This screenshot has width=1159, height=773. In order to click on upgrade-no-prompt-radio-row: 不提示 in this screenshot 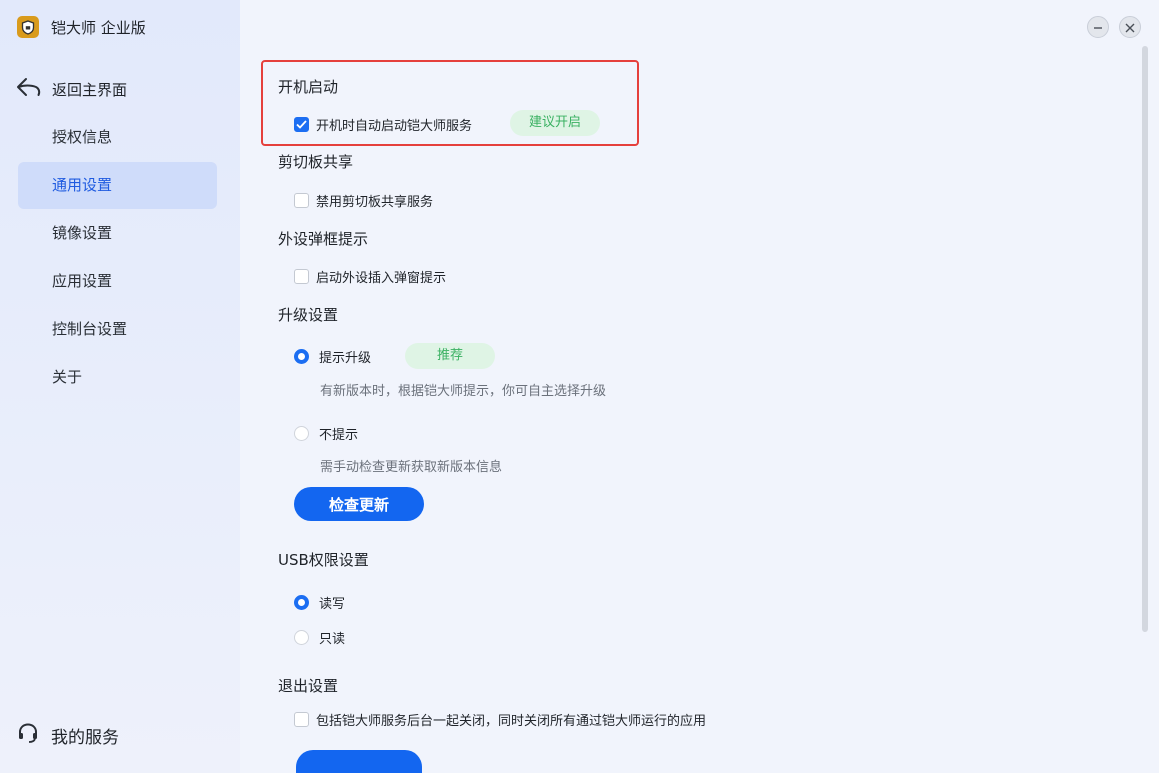, I will do `click(326, 433)`.